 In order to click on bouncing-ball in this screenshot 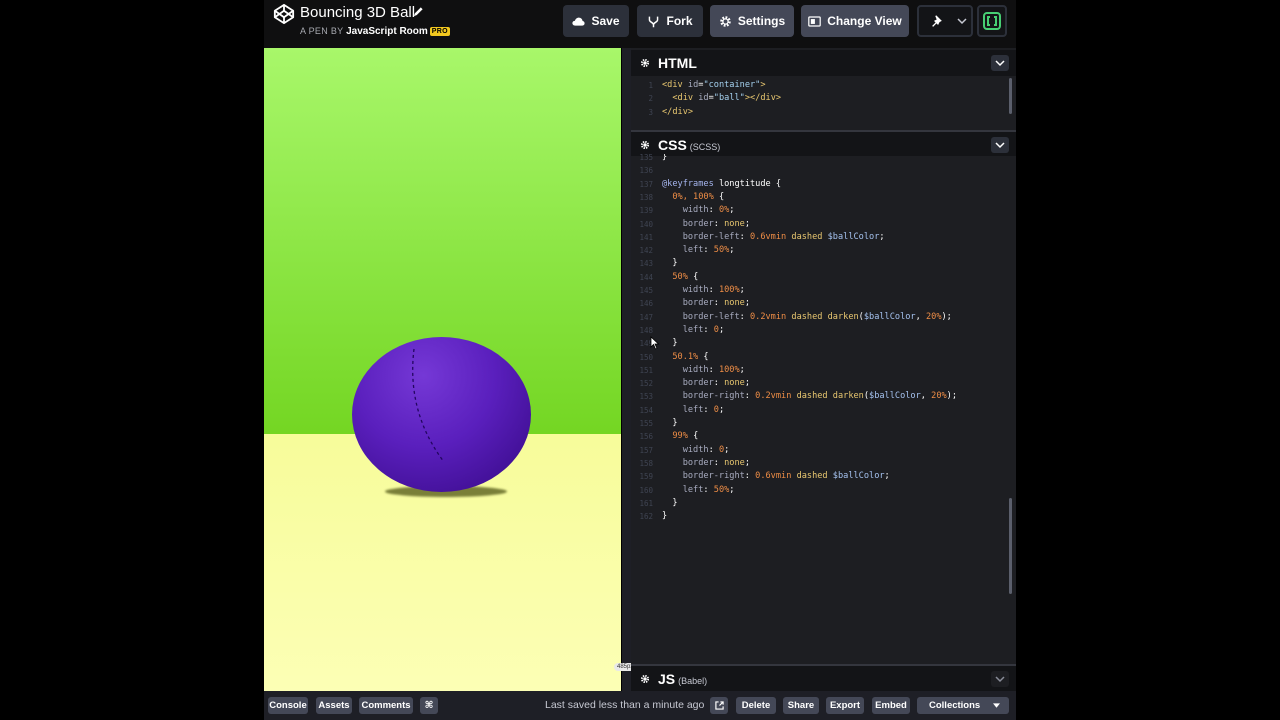, I will do `click(441, 414)`.